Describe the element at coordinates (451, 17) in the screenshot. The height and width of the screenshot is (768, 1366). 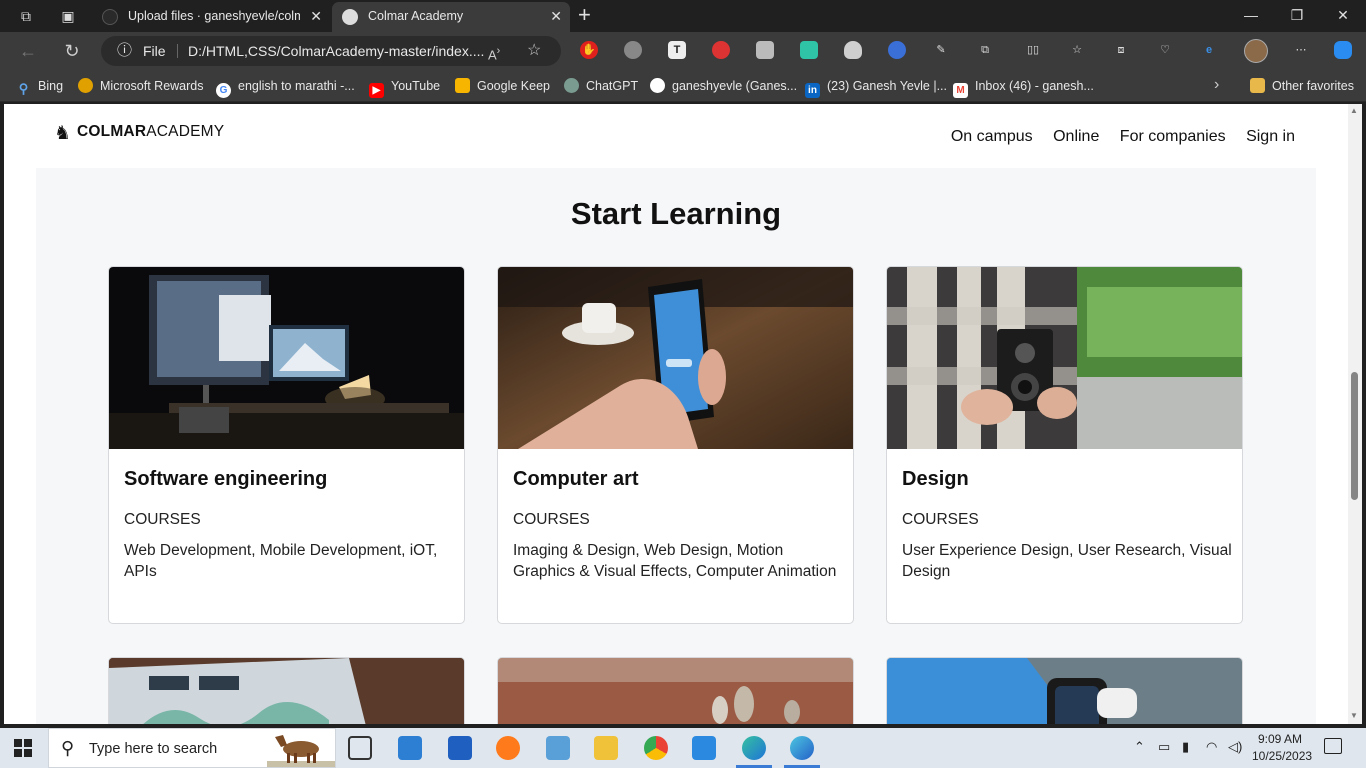
I see `tab-colmar-academy: Colmar Academy ✕` at that location.